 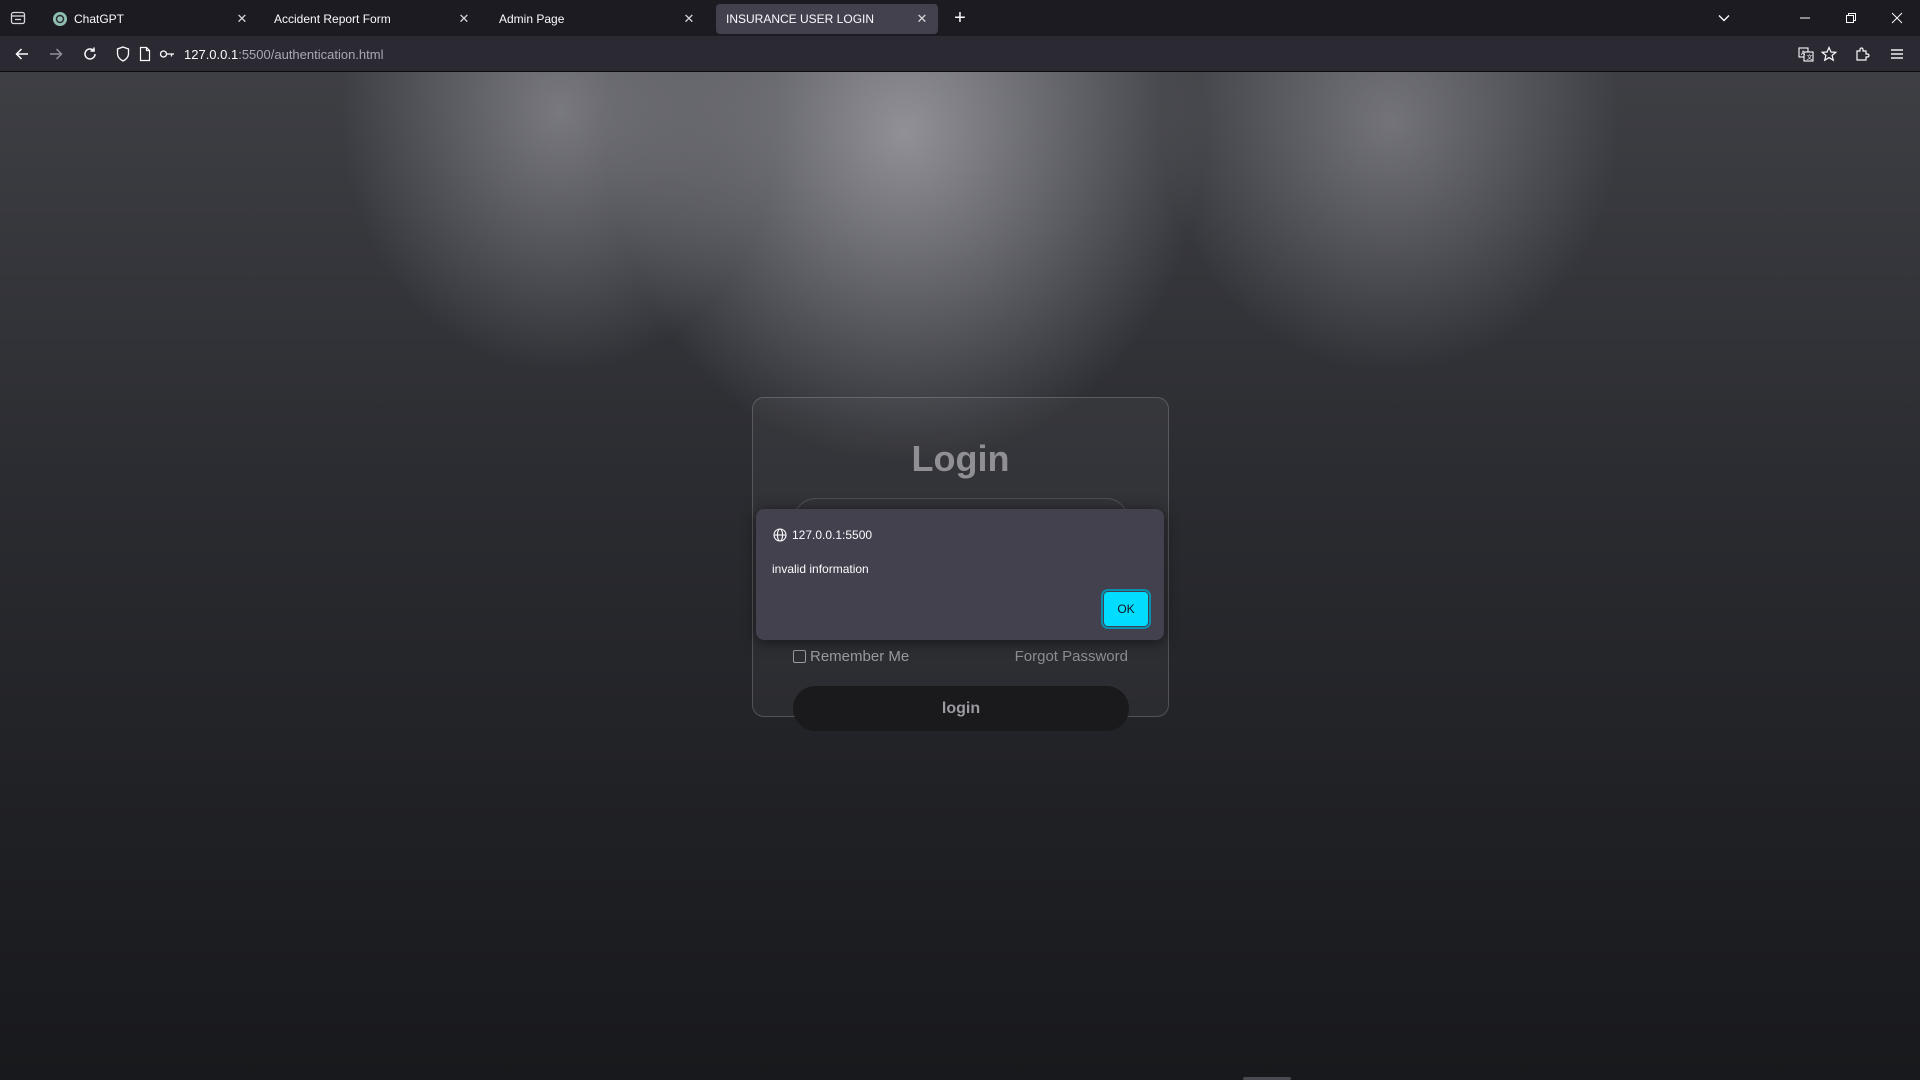 What do you see at coordinates (532, 19) in the screenshot?
I see `tab-title: Admin Page` at bounding box center [532, 19].